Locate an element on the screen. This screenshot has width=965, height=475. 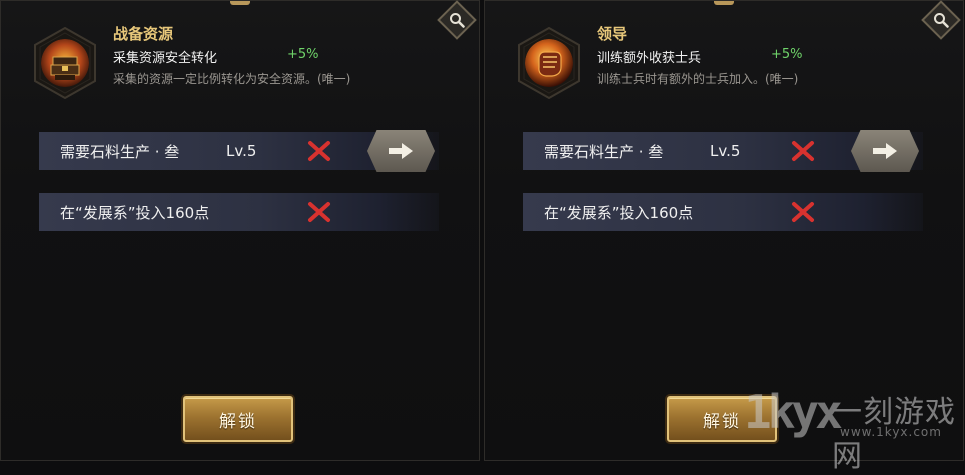
skill-description: 训练士兵时有额外的士兵加入。(唯一) is located at coordinates (698, 79).